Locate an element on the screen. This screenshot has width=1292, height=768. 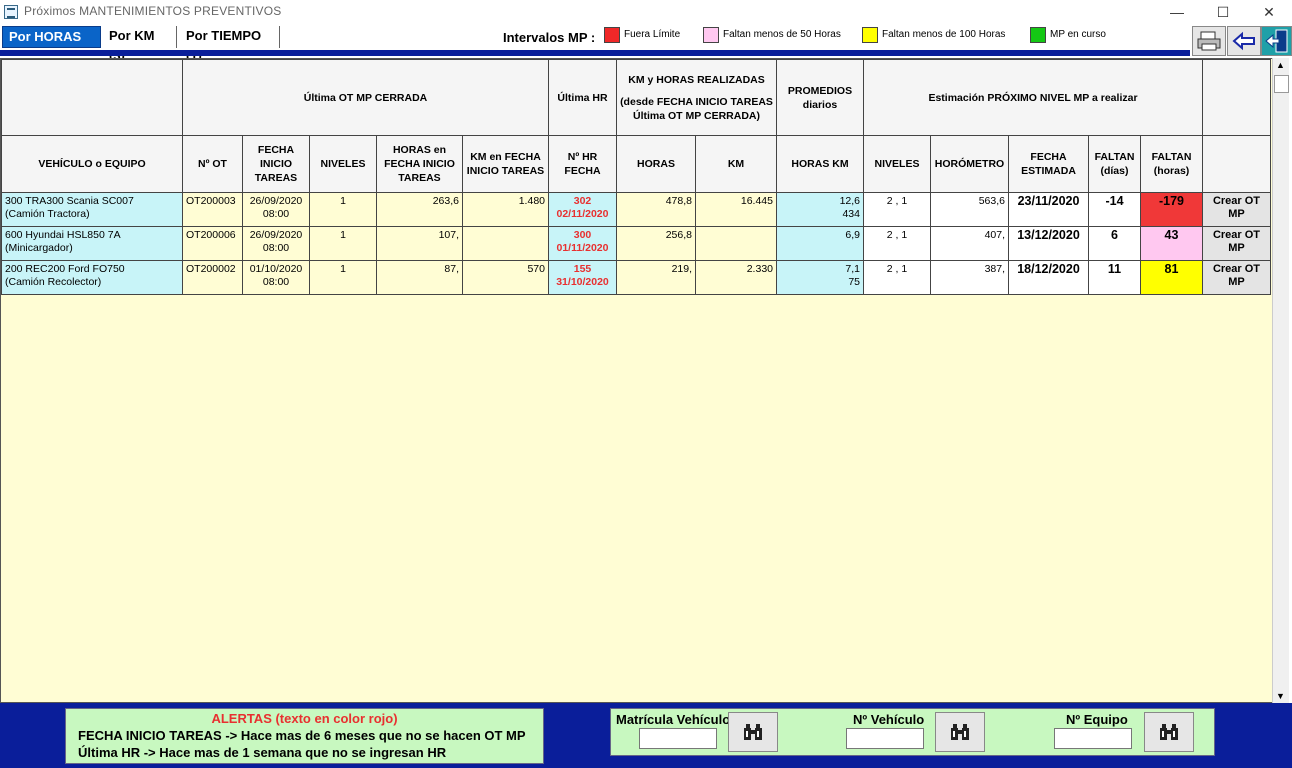
nequipo-label: Nº Equipo is located at coordinates (1097, 719).